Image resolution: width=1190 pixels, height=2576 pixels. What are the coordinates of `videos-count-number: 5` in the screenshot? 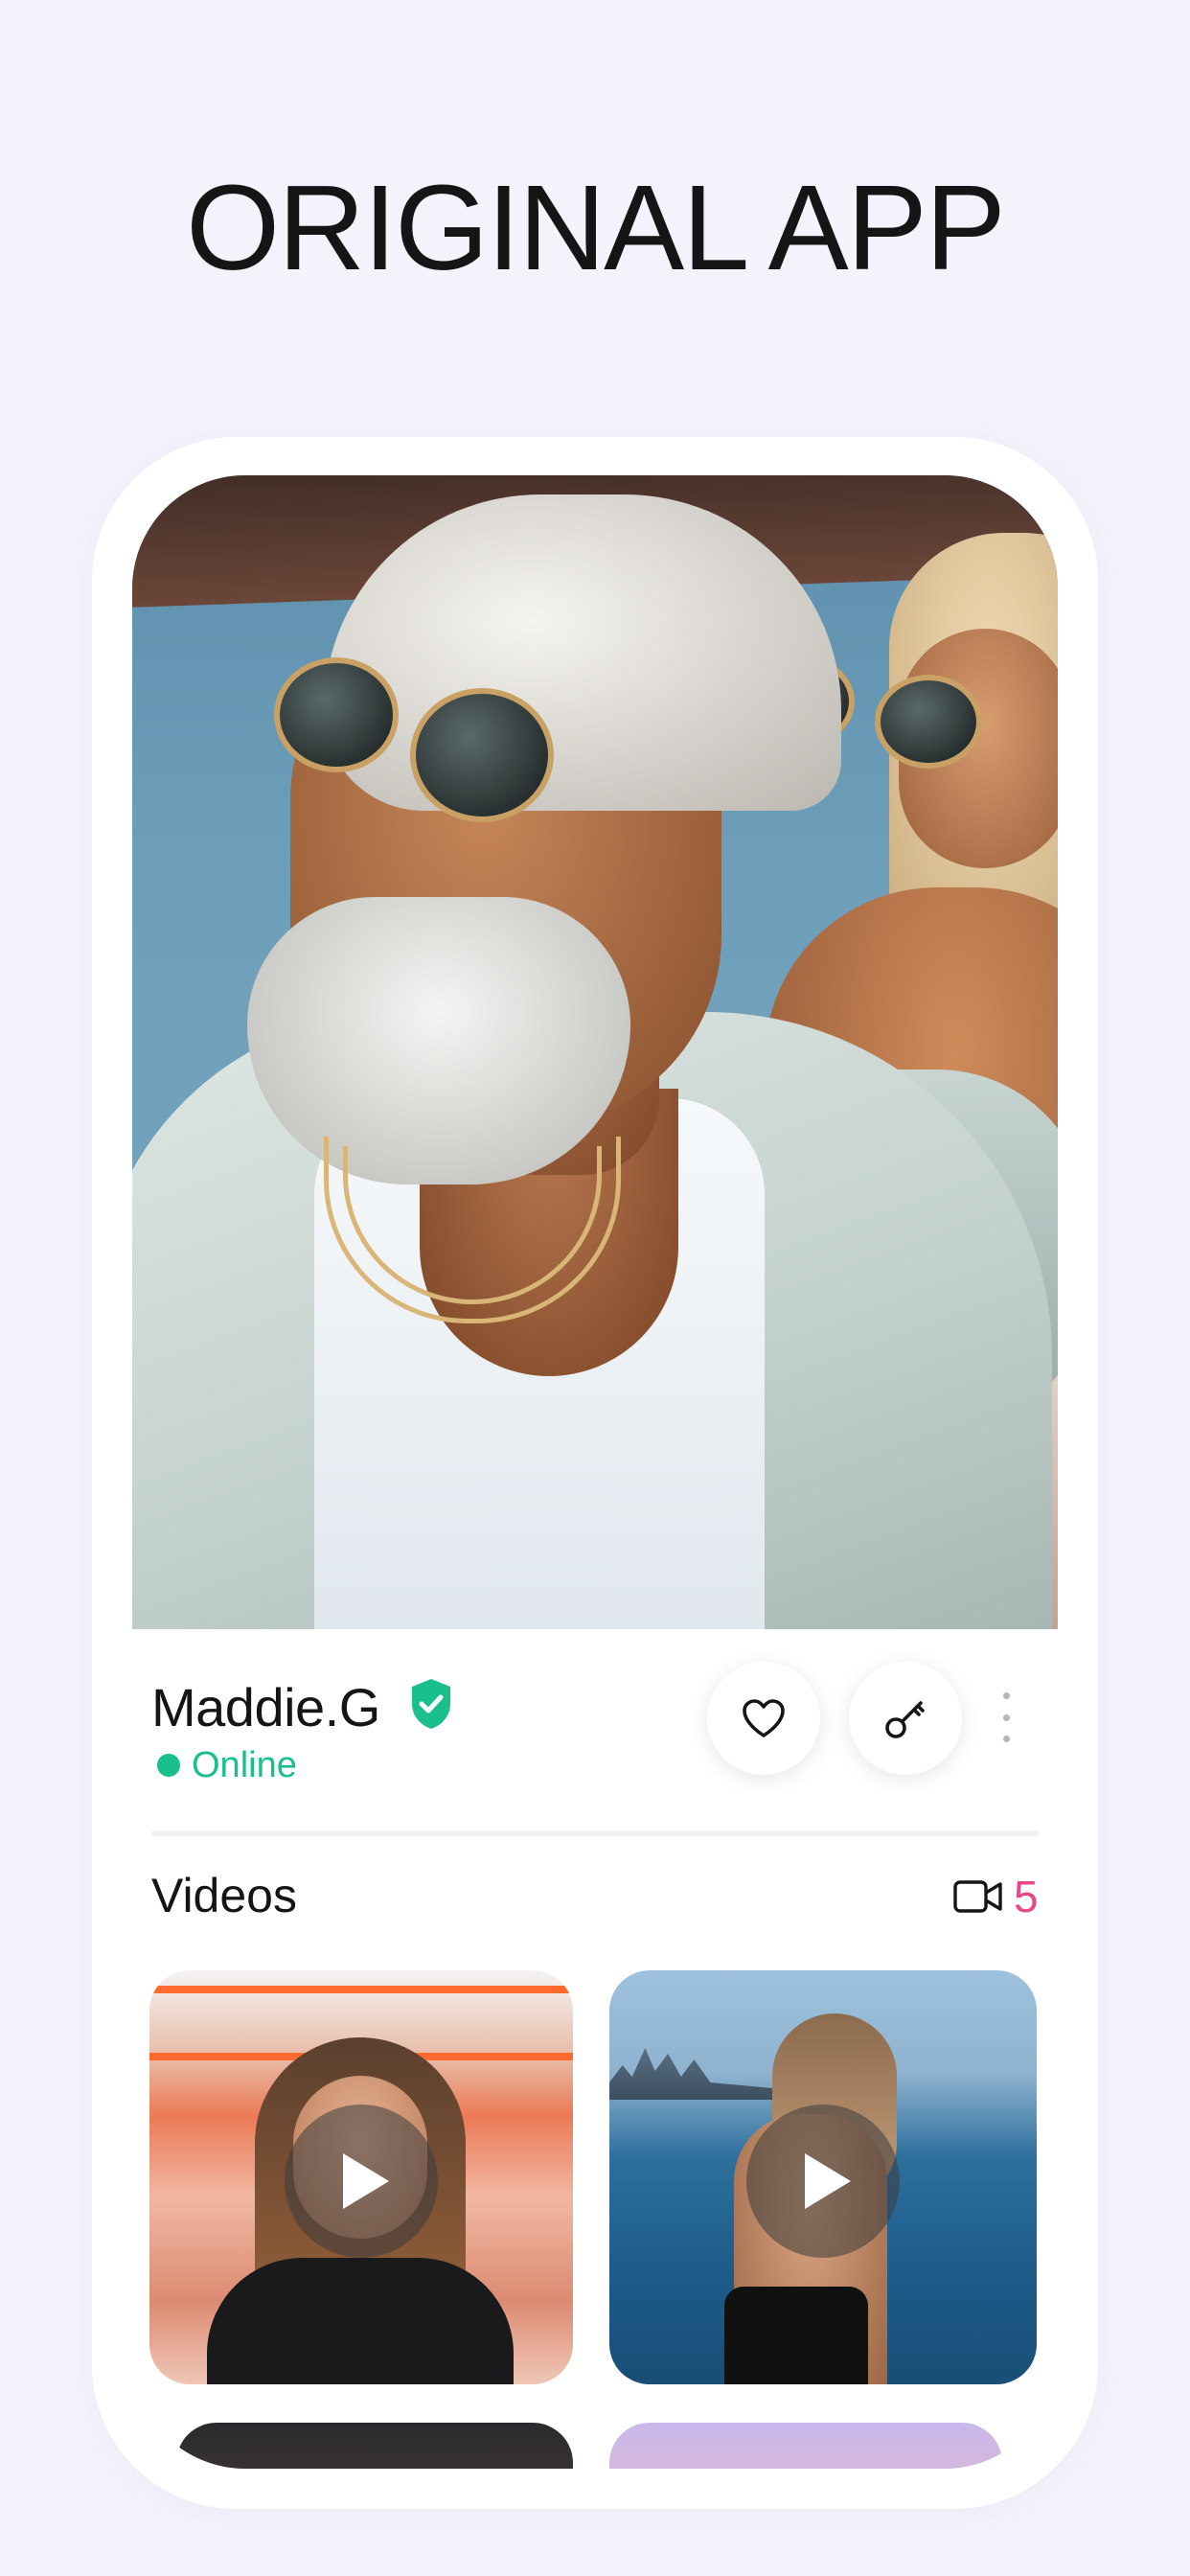 It's located at (1027, 1896).